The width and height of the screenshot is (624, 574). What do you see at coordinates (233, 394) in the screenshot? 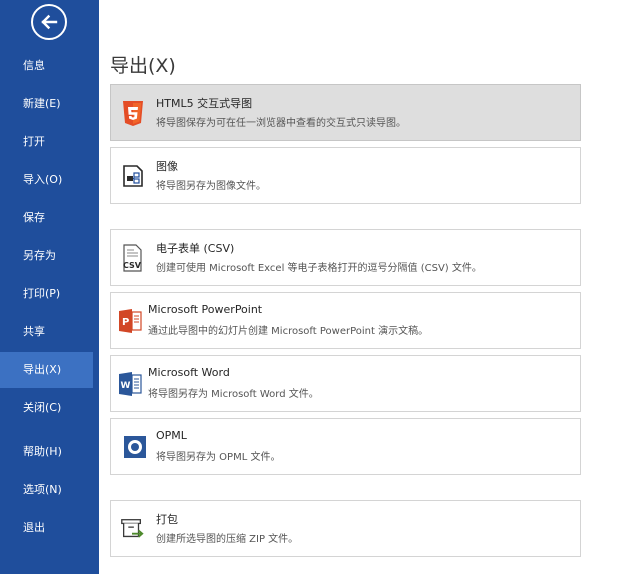
I see `option-description: 将导图另存为 Microsoft Word 文件。` at bounding box center [233, 394].